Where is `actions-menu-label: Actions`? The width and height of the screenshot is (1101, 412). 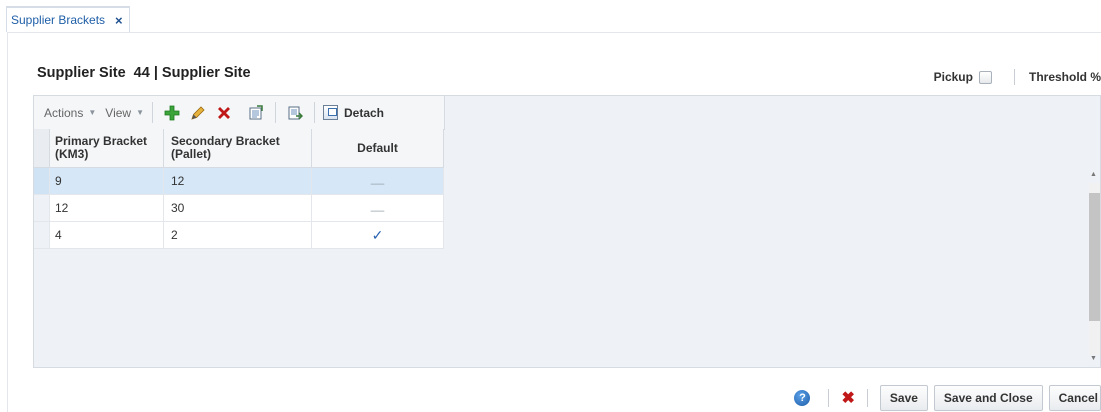 actions-menu-label: Actions is located at coordinates (63, 113).